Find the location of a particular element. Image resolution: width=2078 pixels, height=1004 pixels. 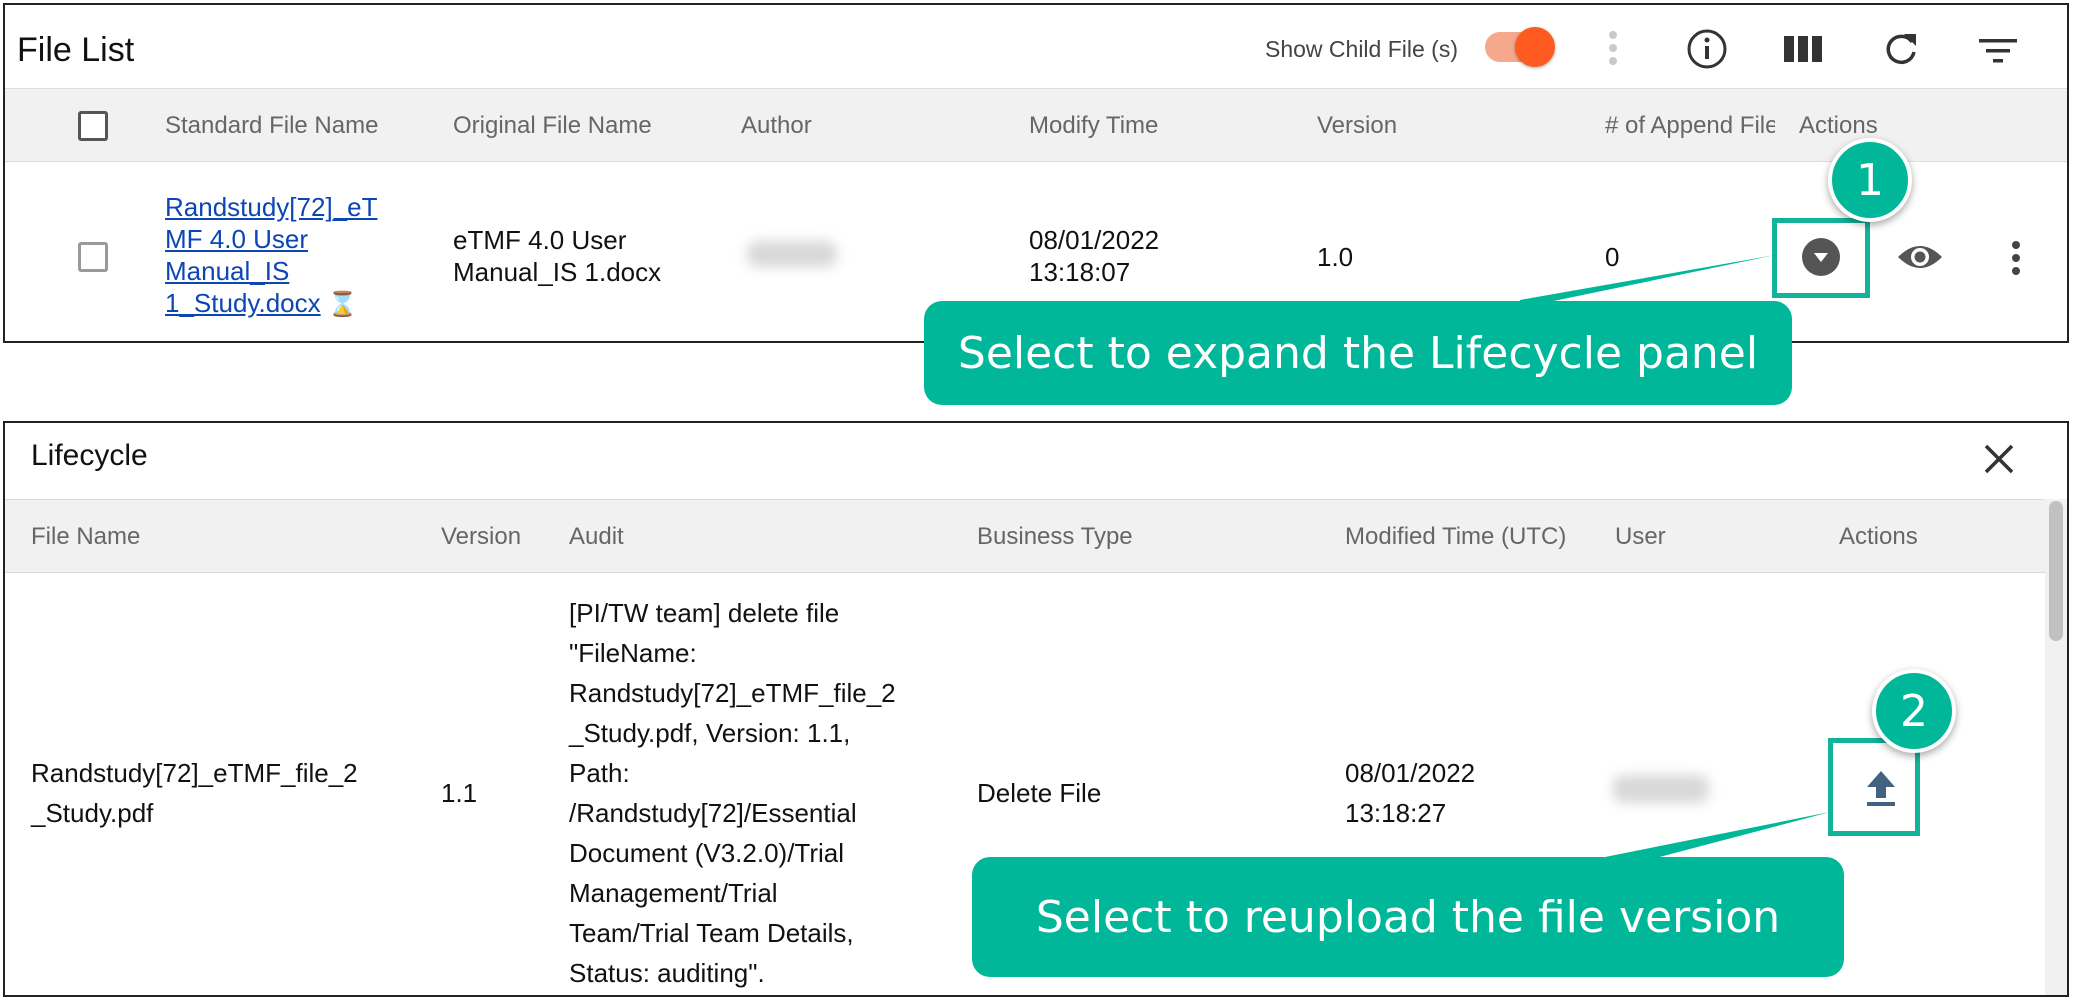

show-child-label: Show Child File (s) is located at coordinates (1361, 49).